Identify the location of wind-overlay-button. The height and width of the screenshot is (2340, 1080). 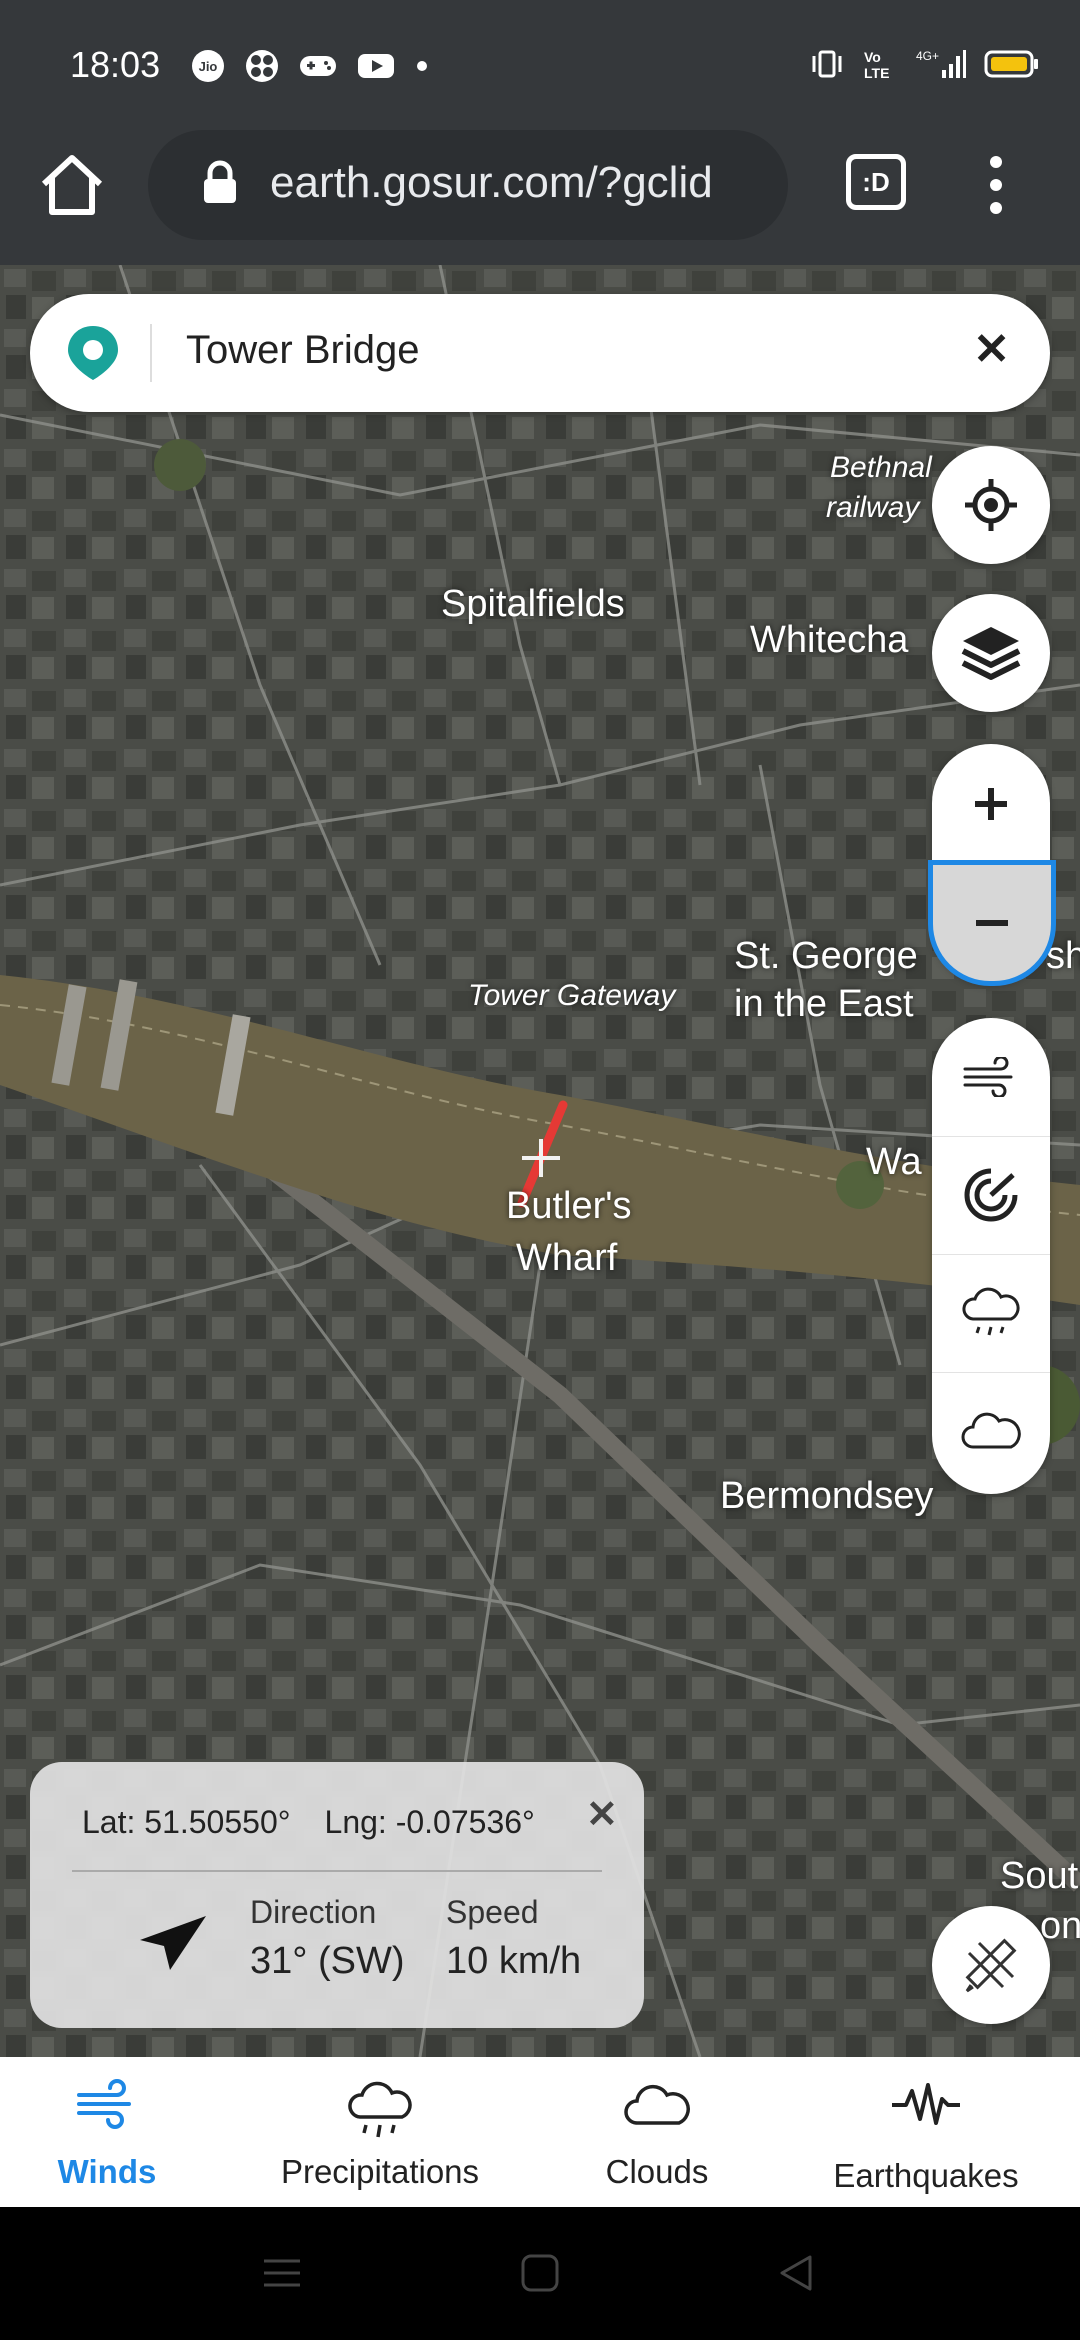
(991, 1077).